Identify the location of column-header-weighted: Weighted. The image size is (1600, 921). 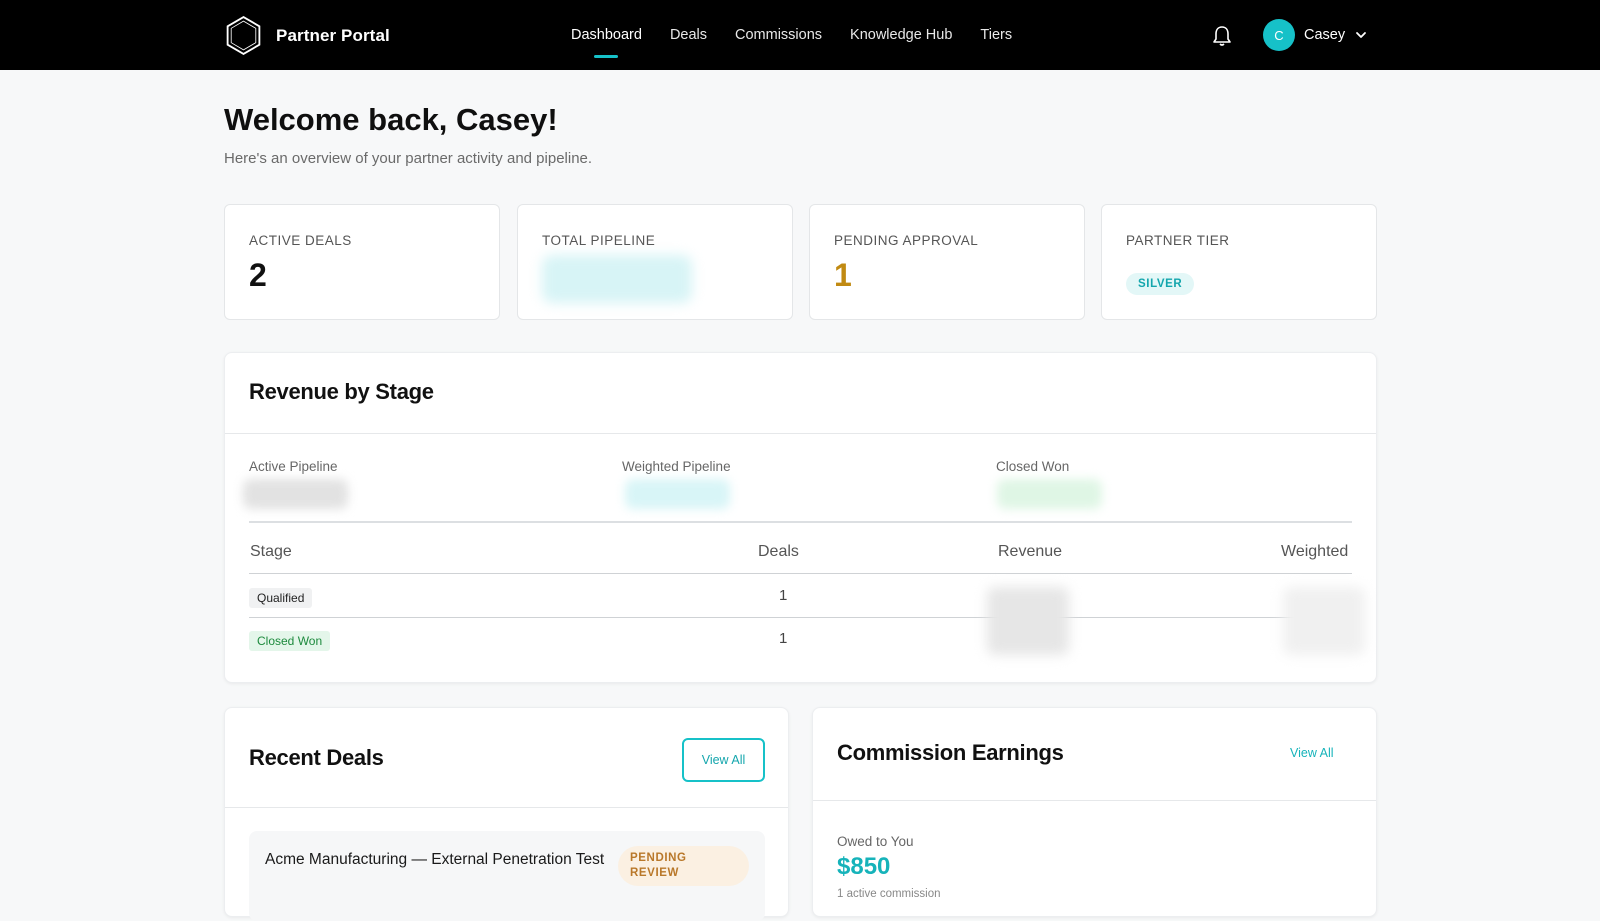
(1314, 552).